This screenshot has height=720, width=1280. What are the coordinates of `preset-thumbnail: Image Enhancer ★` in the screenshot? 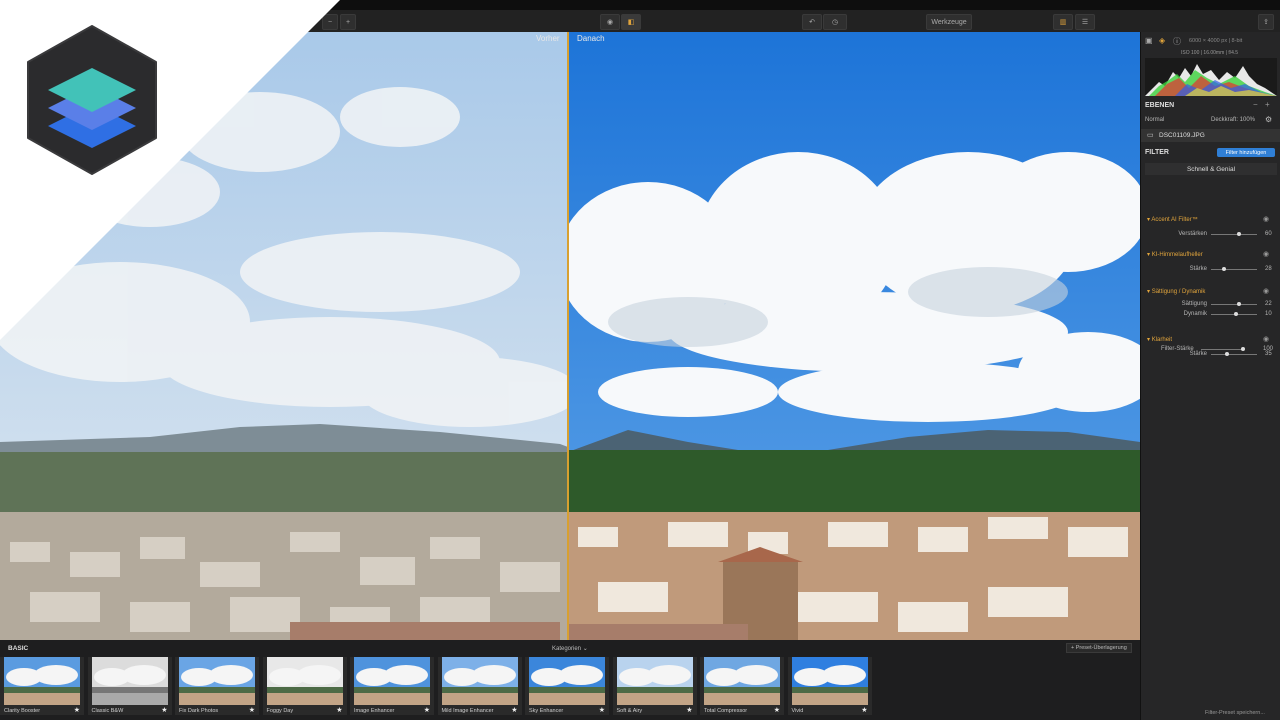 It's located at (392, 686).